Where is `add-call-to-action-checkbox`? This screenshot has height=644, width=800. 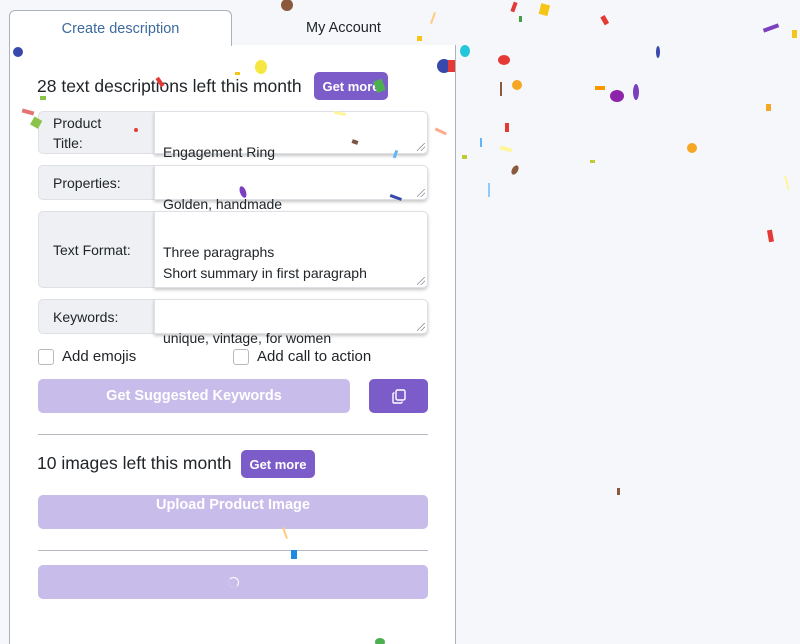
add-call-to-action-checkbox is located at coordinates (241, 356).